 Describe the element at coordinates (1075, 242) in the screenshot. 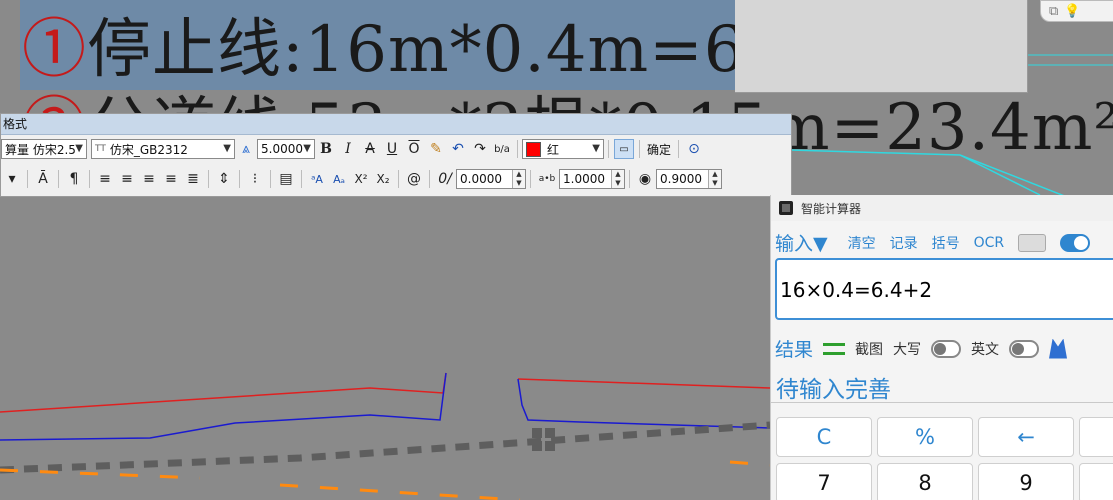

I see `input-toggle` at that location.